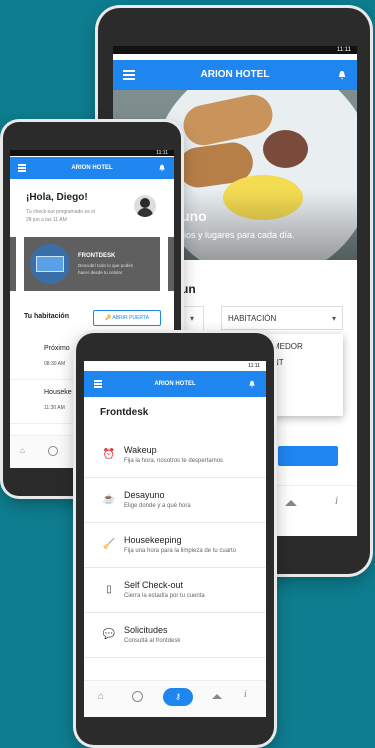  I want to click on avatar, so click(145, 206).